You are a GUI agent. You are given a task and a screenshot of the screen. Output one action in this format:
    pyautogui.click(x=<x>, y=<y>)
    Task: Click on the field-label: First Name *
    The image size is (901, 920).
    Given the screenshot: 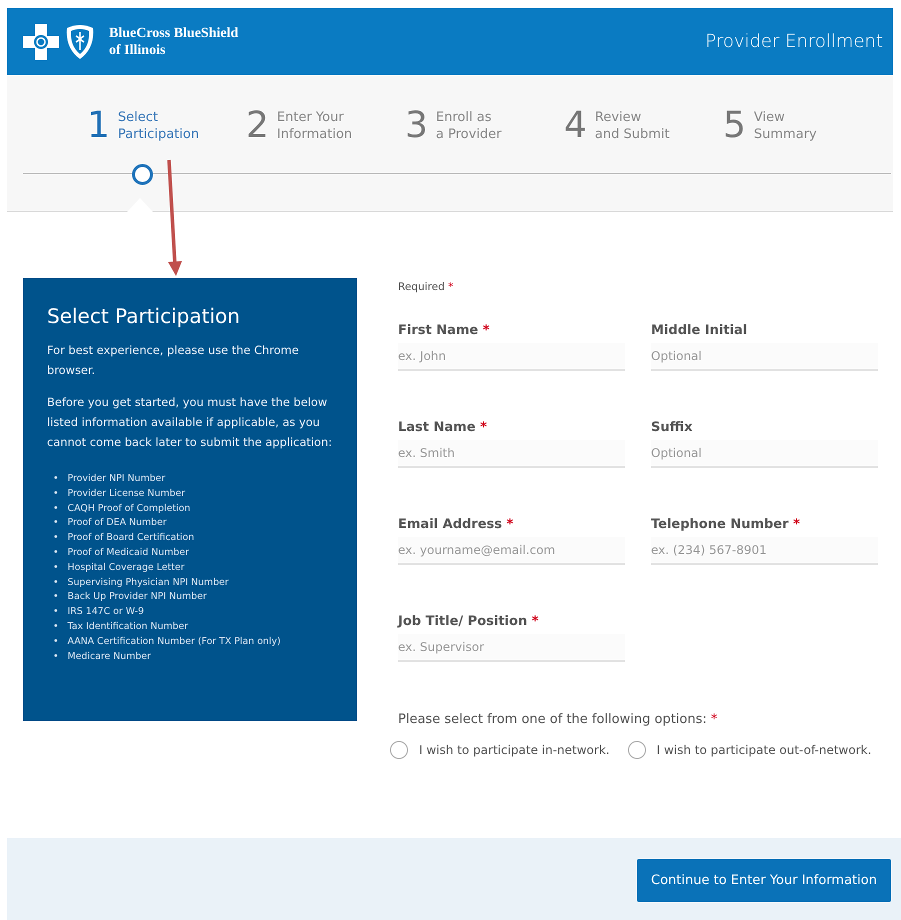 What is the action you would take?
    pyautogui.click(x=444, y=330)
    